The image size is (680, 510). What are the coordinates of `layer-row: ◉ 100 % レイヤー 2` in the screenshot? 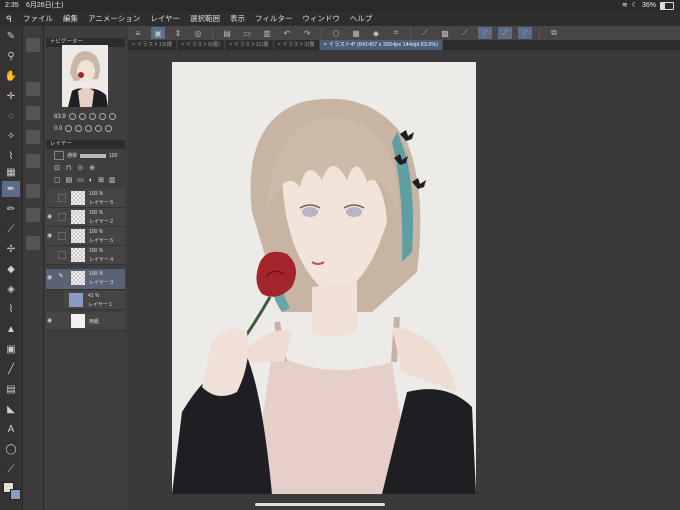 It's located at (85, 217).